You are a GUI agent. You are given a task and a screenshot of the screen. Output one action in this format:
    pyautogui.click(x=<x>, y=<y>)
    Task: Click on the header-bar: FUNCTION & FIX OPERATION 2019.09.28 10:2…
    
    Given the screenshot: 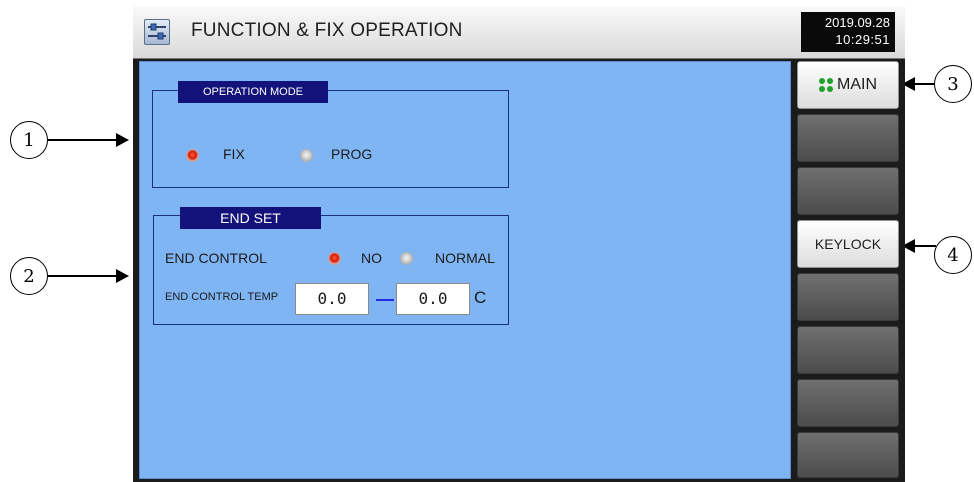 What is the action you would take?
    pyautogui.click(x=519, y=32)
    